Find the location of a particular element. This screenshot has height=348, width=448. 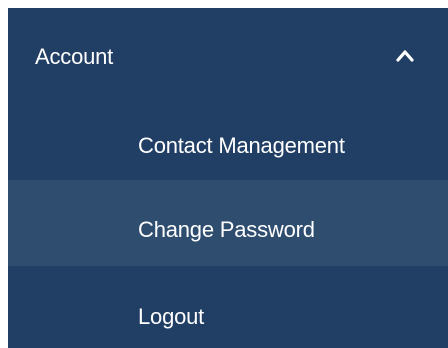

account-menu-title: Account is located at coordinates (74, 56).